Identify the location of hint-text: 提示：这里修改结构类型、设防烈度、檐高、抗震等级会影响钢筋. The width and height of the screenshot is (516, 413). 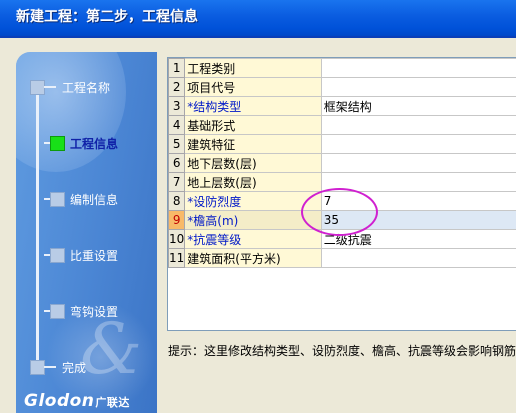
(342, 351).